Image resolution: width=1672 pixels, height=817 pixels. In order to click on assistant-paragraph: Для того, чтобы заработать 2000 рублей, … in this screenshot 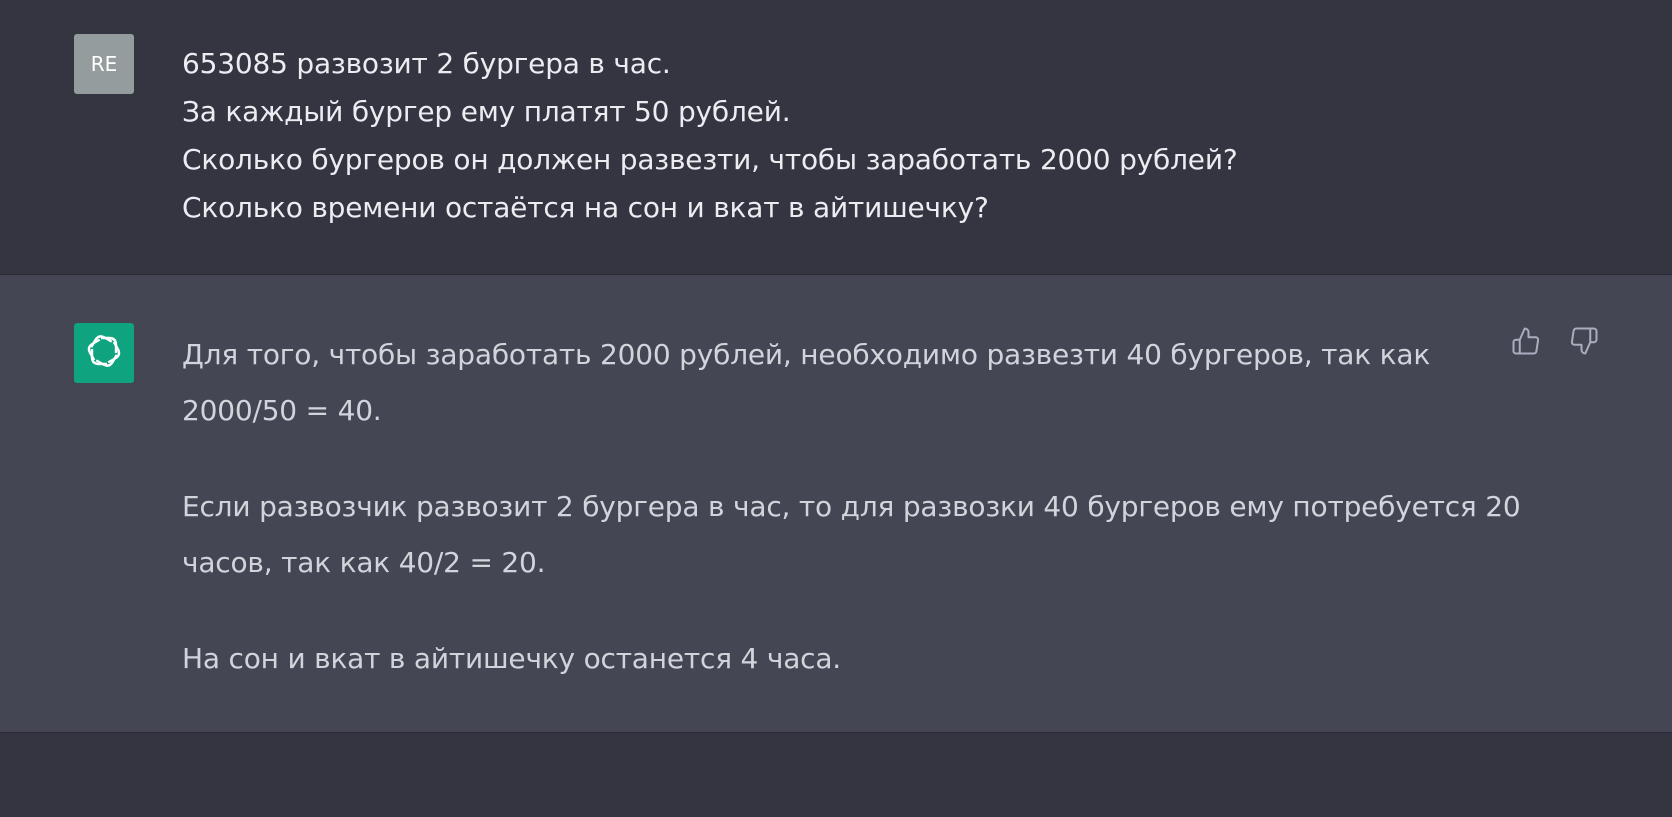, I will do `click(806, 382)`.